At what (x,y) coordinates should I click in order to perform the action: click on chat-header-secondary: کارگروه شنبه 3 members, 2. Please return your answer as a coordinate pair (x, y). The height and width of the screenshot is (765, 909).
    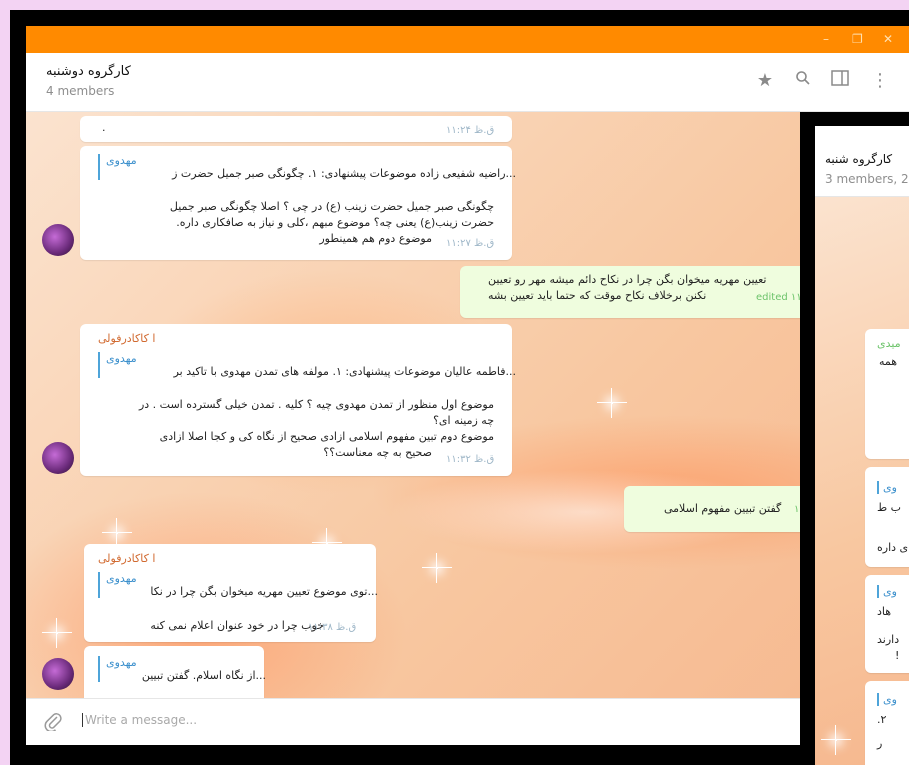
    Looking at the image, I should click on (862, 161).